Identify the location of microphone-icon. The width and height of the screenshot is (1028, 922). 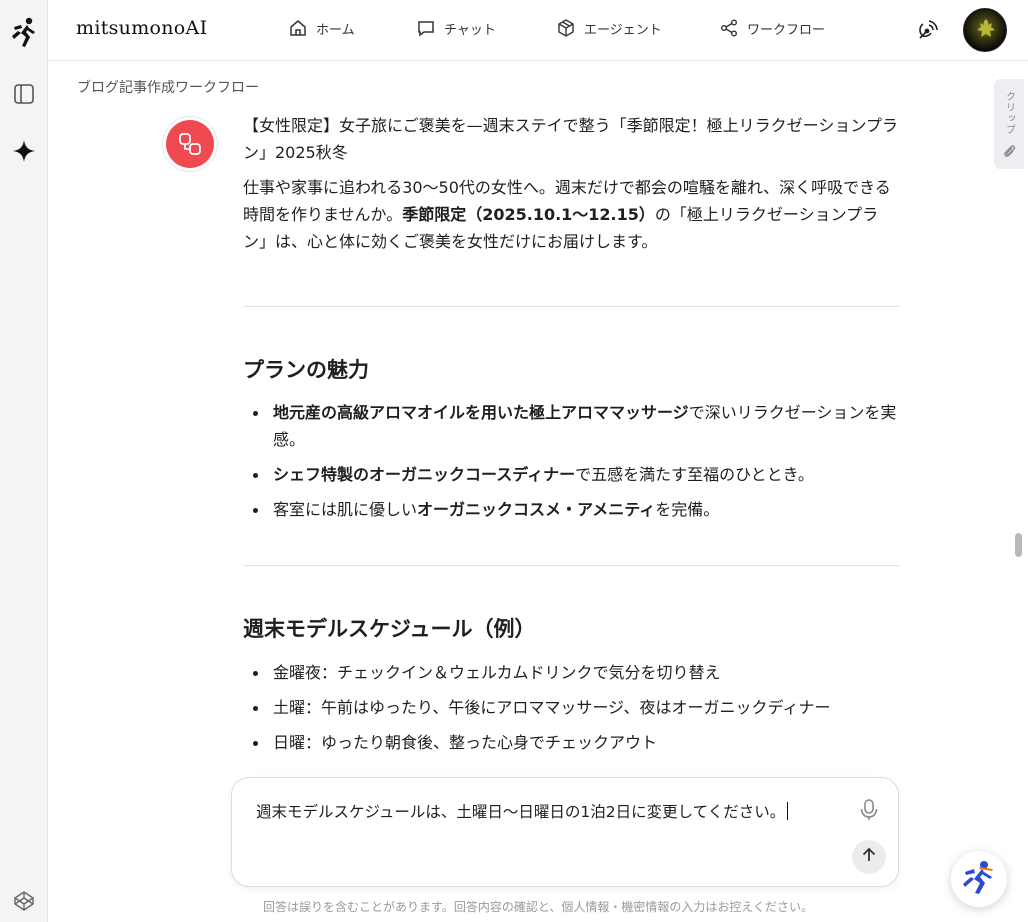
(869, 812).